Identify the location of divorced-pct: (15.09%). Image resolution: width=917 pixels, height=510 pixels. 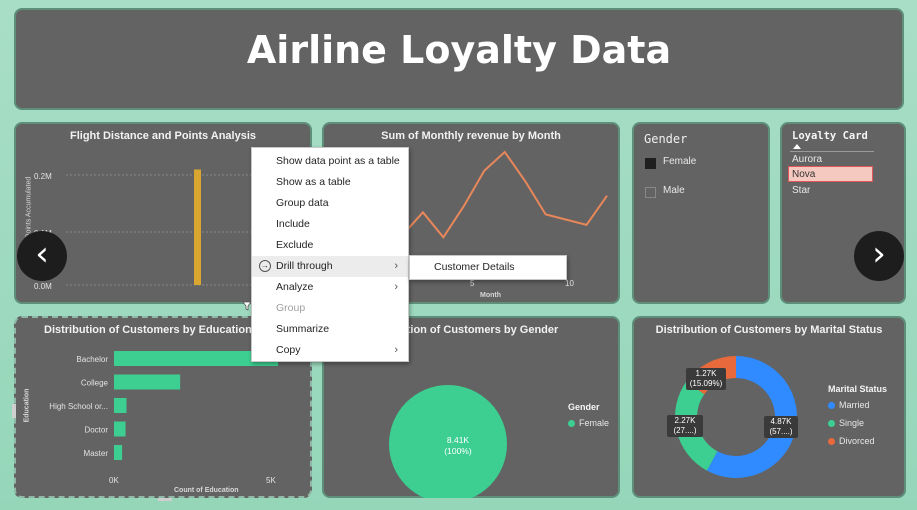
(706, 383).